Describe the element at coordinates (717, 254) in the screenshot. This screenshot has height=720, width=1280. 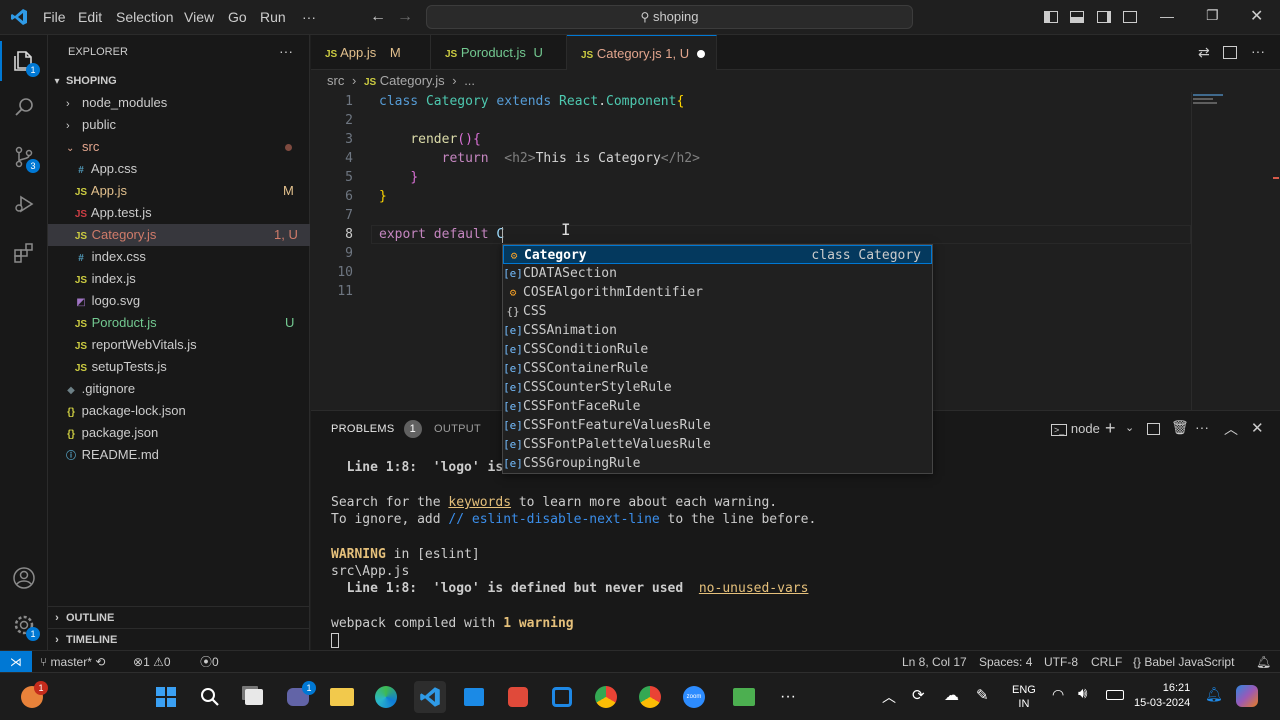
I see `suggest-item-selected: ⚙ Category class Category` at that location.